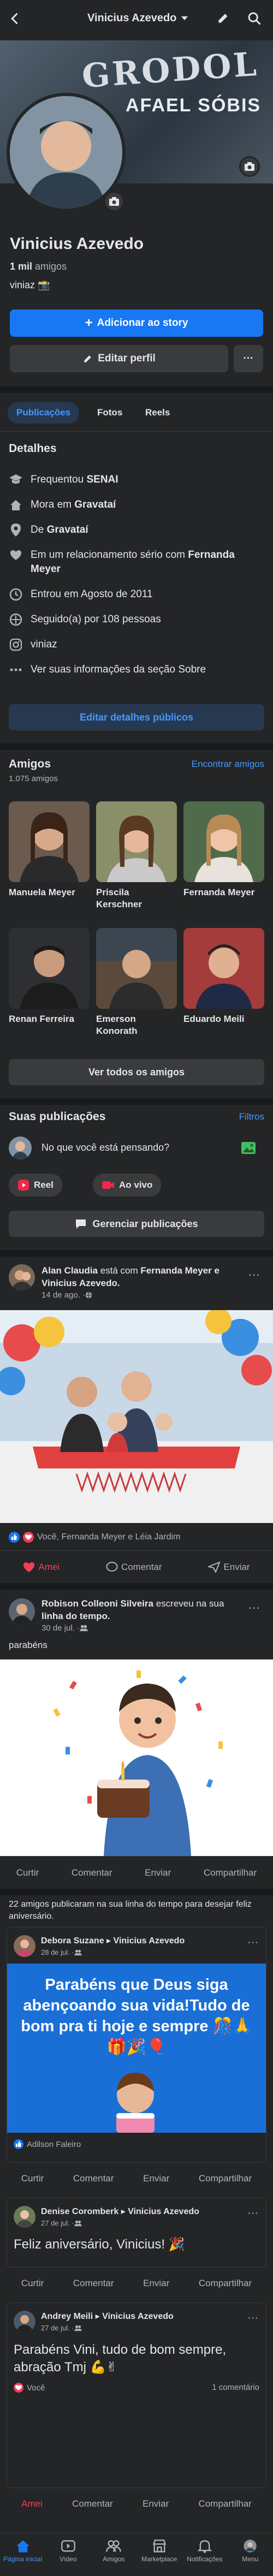 Image resolution: width=273 pixels, height=2576 pixels. What do you see at coordinates (136, 1224) in the screenshot?
I see `manage-posts-button: Gerenciar publicações` at bounding box center [136, 1224].